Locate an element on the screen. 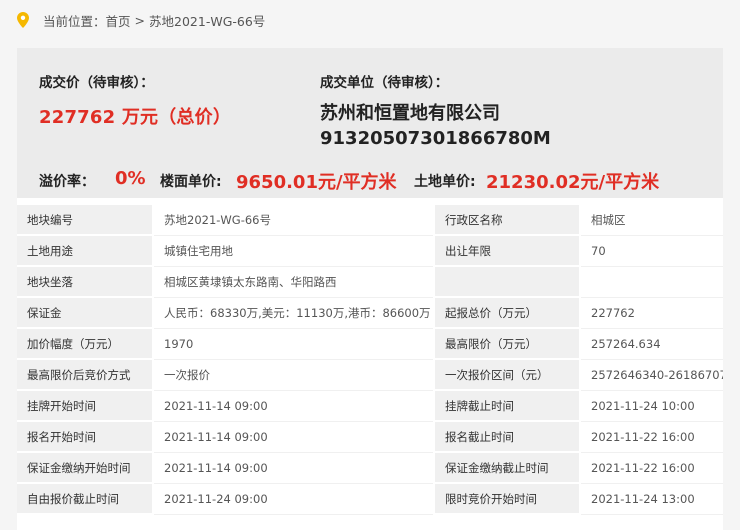  breadcrumb-current: 苏地2021-WG-66号 is located at coordinates (207, 21).